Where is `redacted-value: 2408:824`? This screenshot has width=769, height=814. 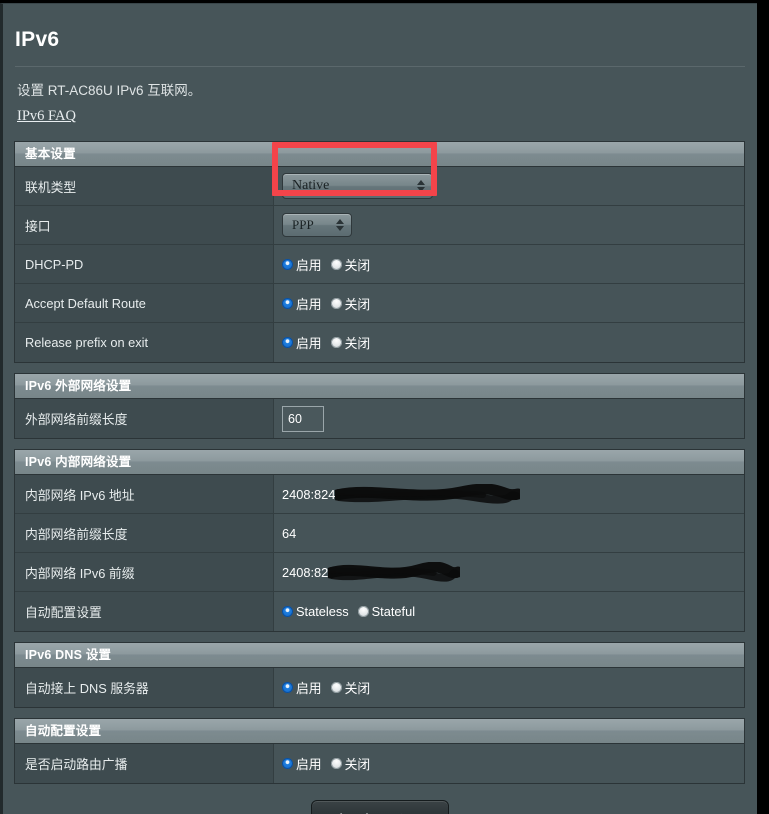 redacted-value: 2408:824 is located at coordinates (401, 494).